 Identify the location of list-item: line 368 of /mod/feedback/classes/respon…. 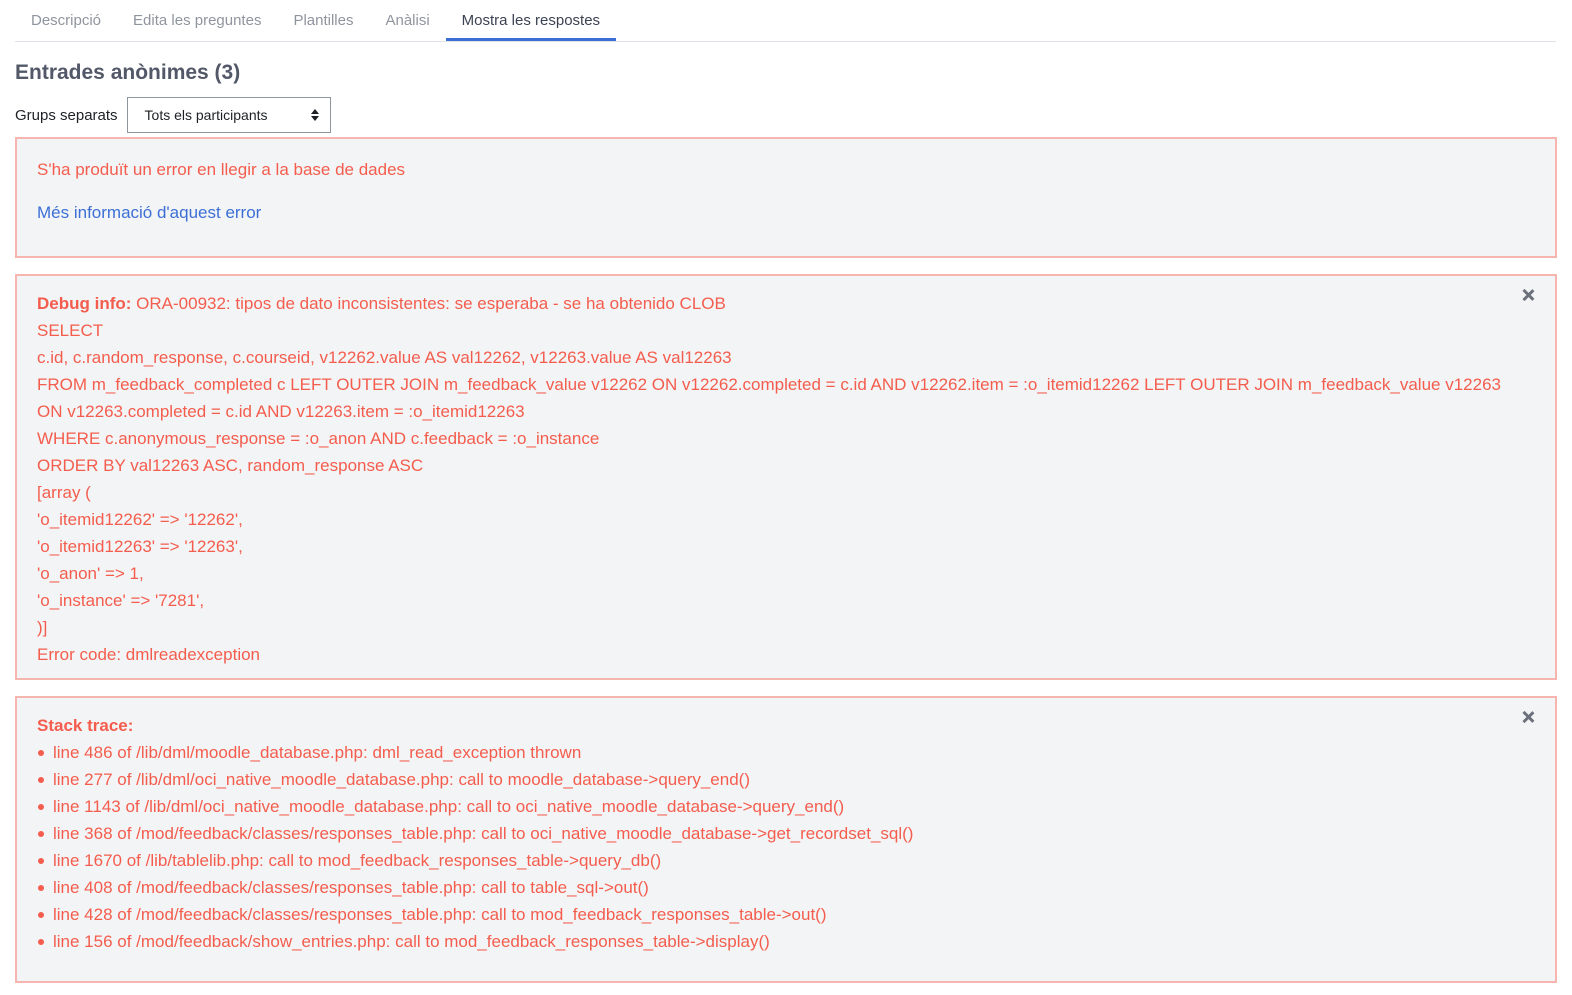
(786, 833).